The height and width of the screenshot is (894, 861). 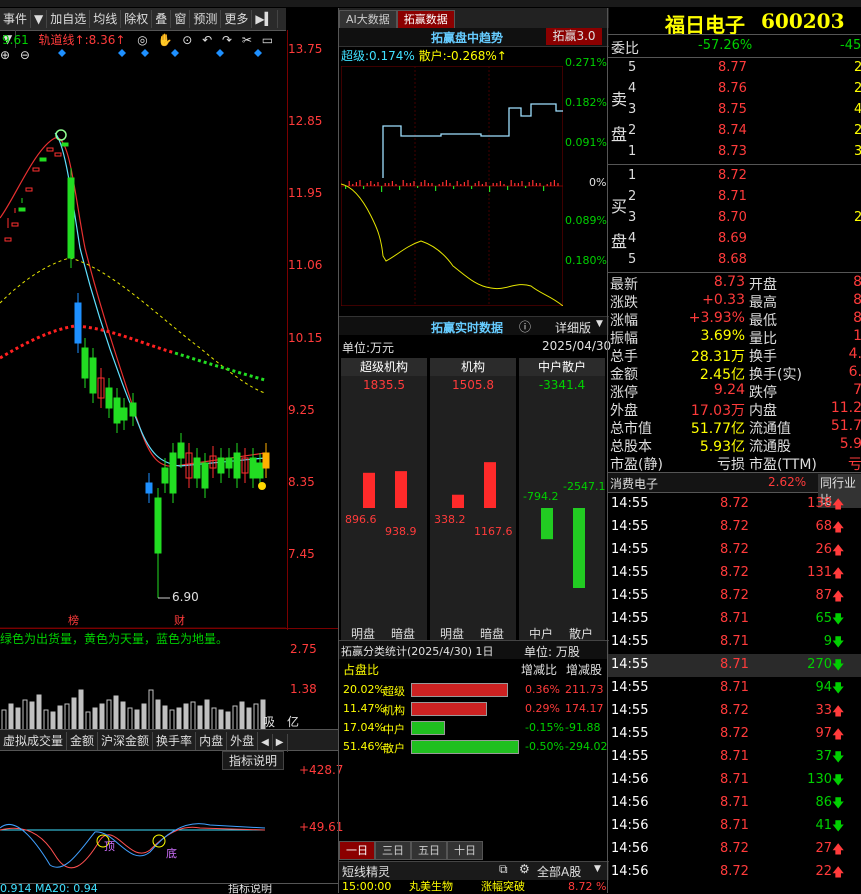 What do you see at coordinates (823, 618) in the screenshot?
I see `tick-volume: 65` at bounding box center [823, 618].